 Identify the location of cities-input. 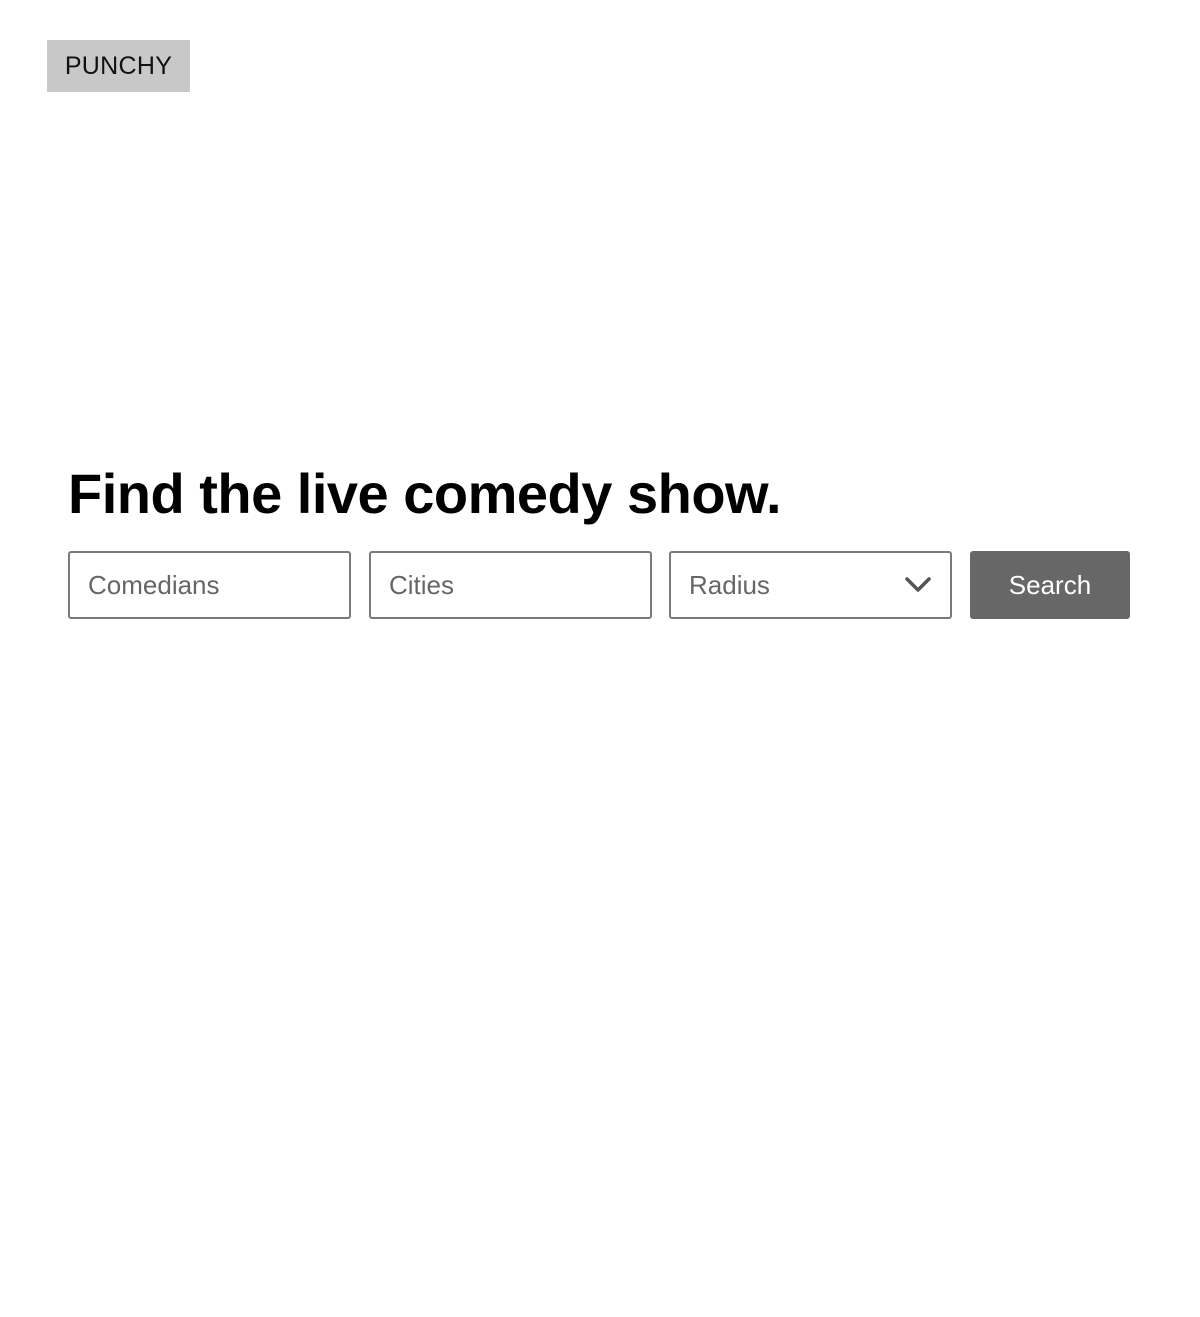
(510, 585).